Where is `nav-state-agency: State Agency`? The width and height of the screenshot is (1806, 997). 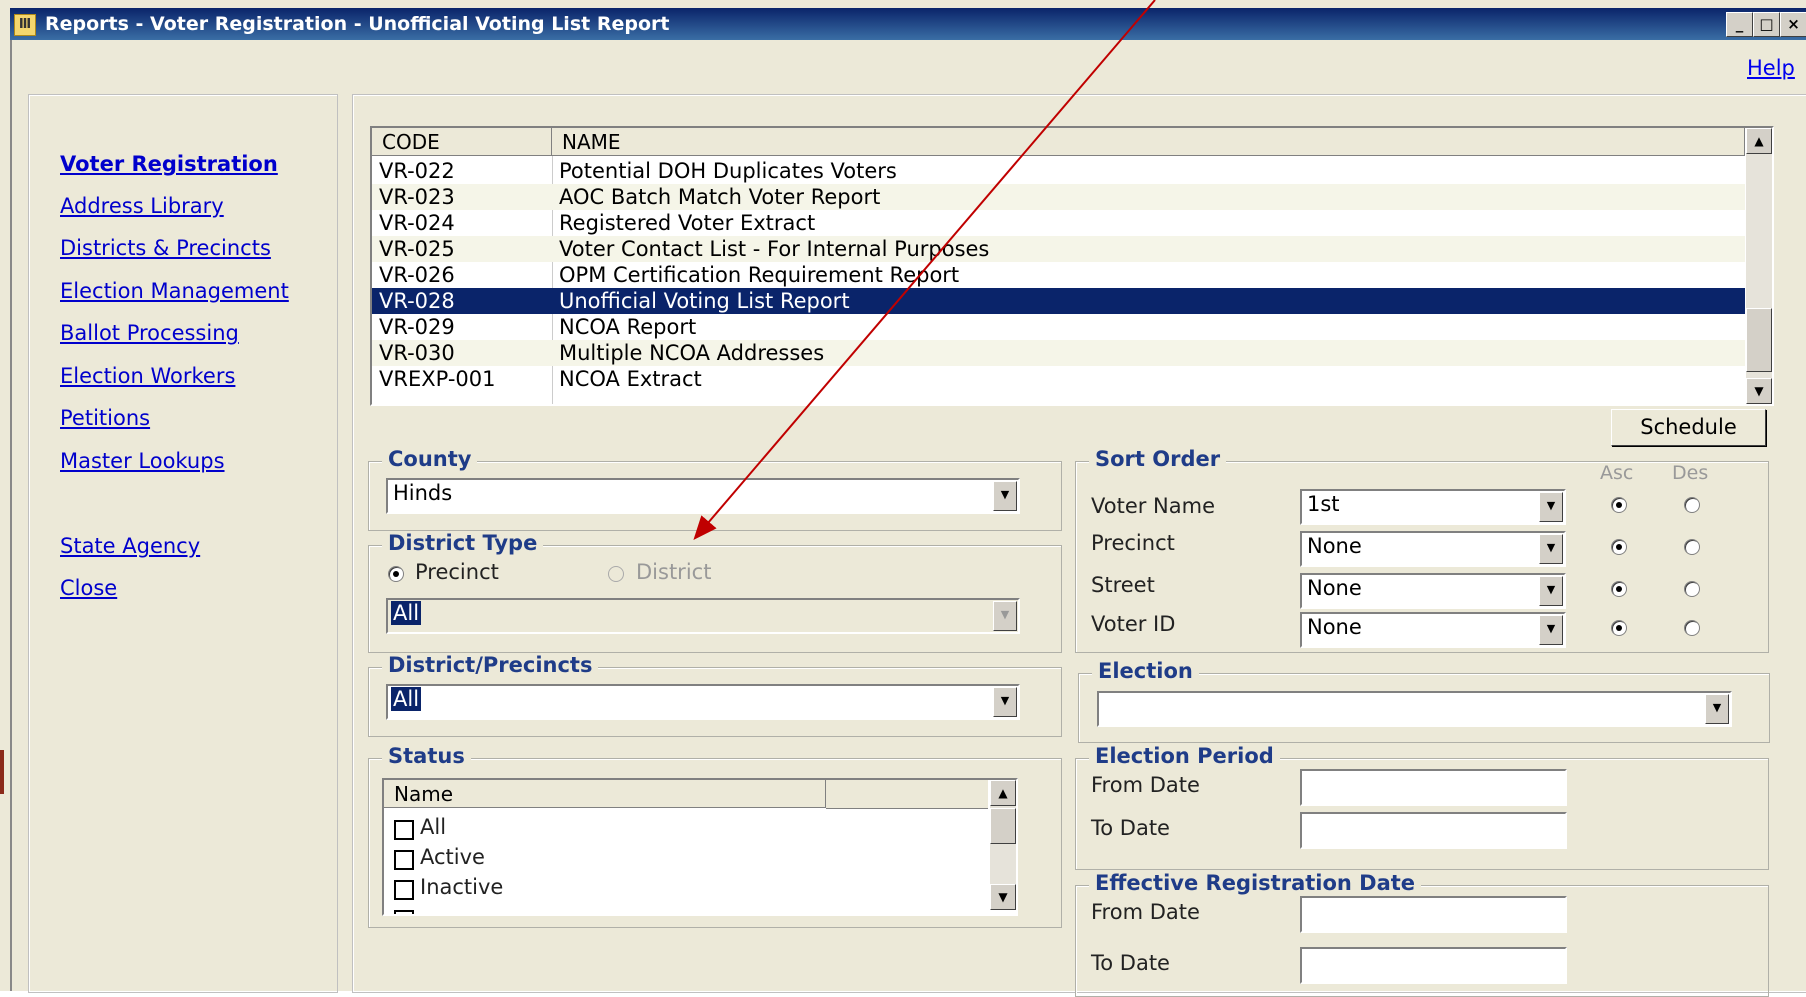
nav-state-agency: State Agency is located at coordinates (130, 546).